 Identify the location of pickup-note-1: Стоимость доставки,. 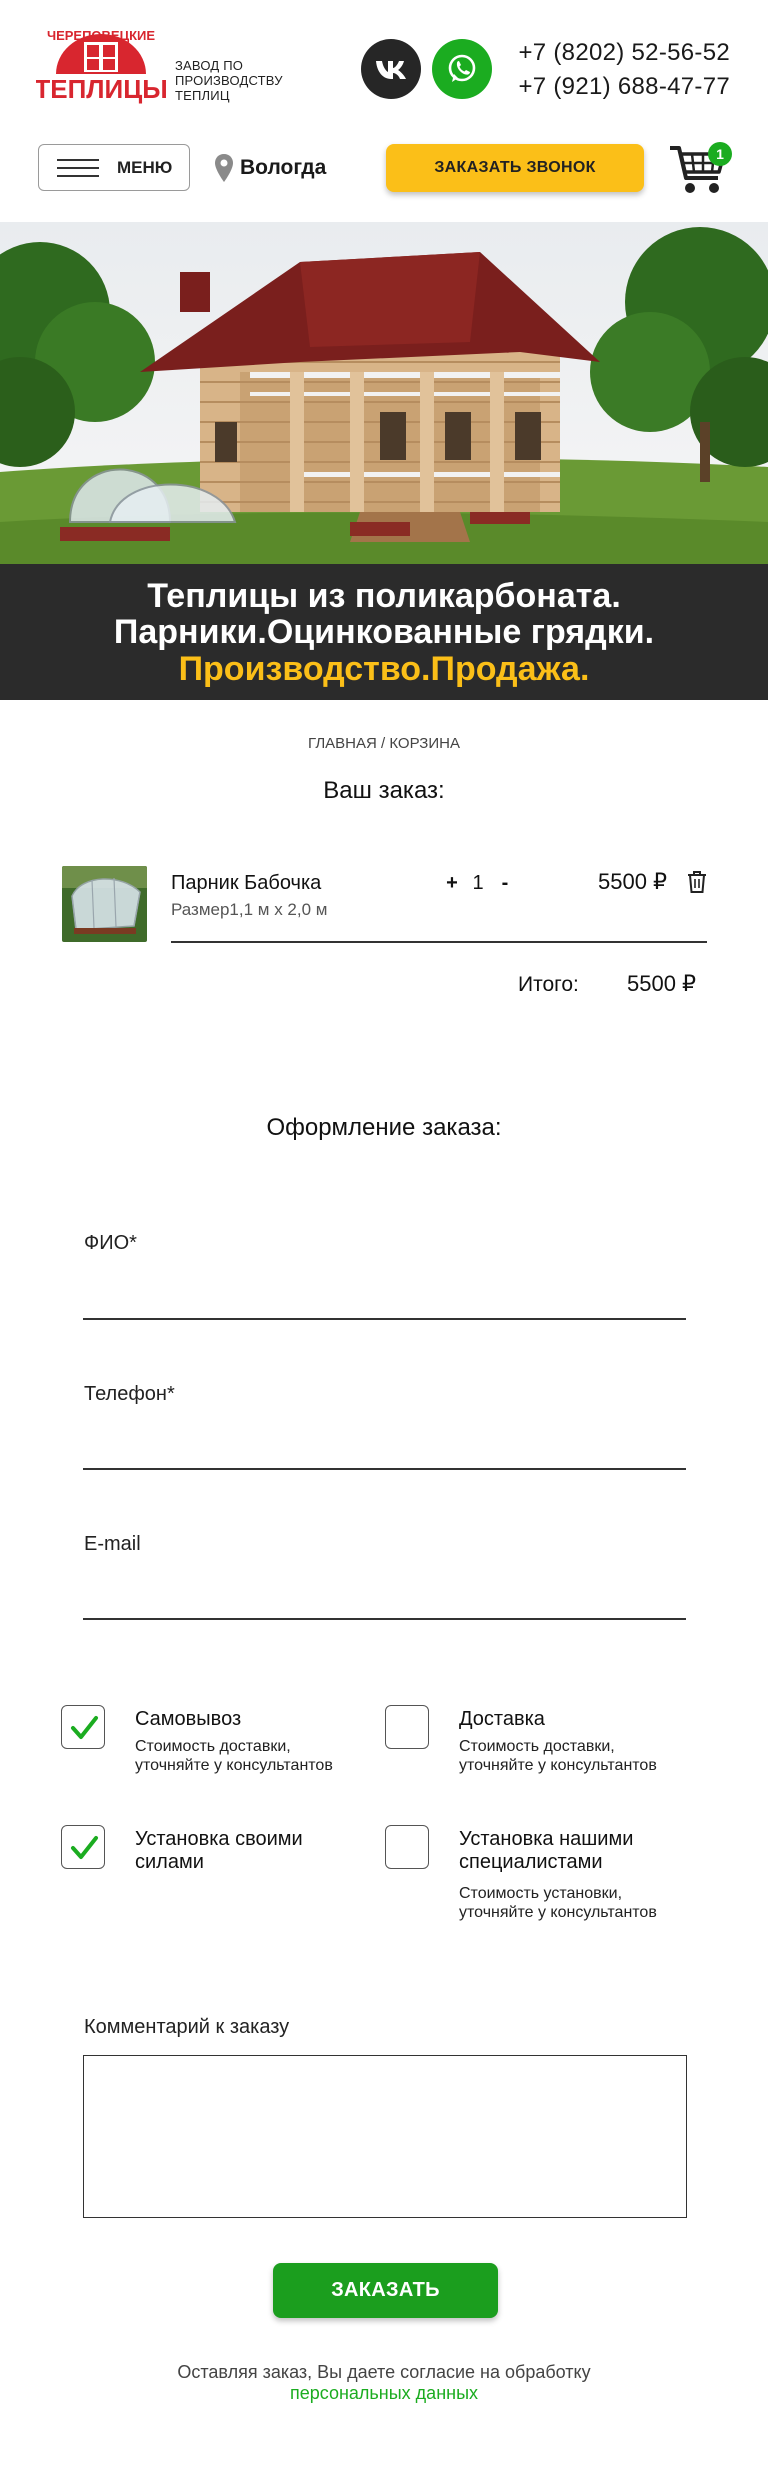
(213, 1746).